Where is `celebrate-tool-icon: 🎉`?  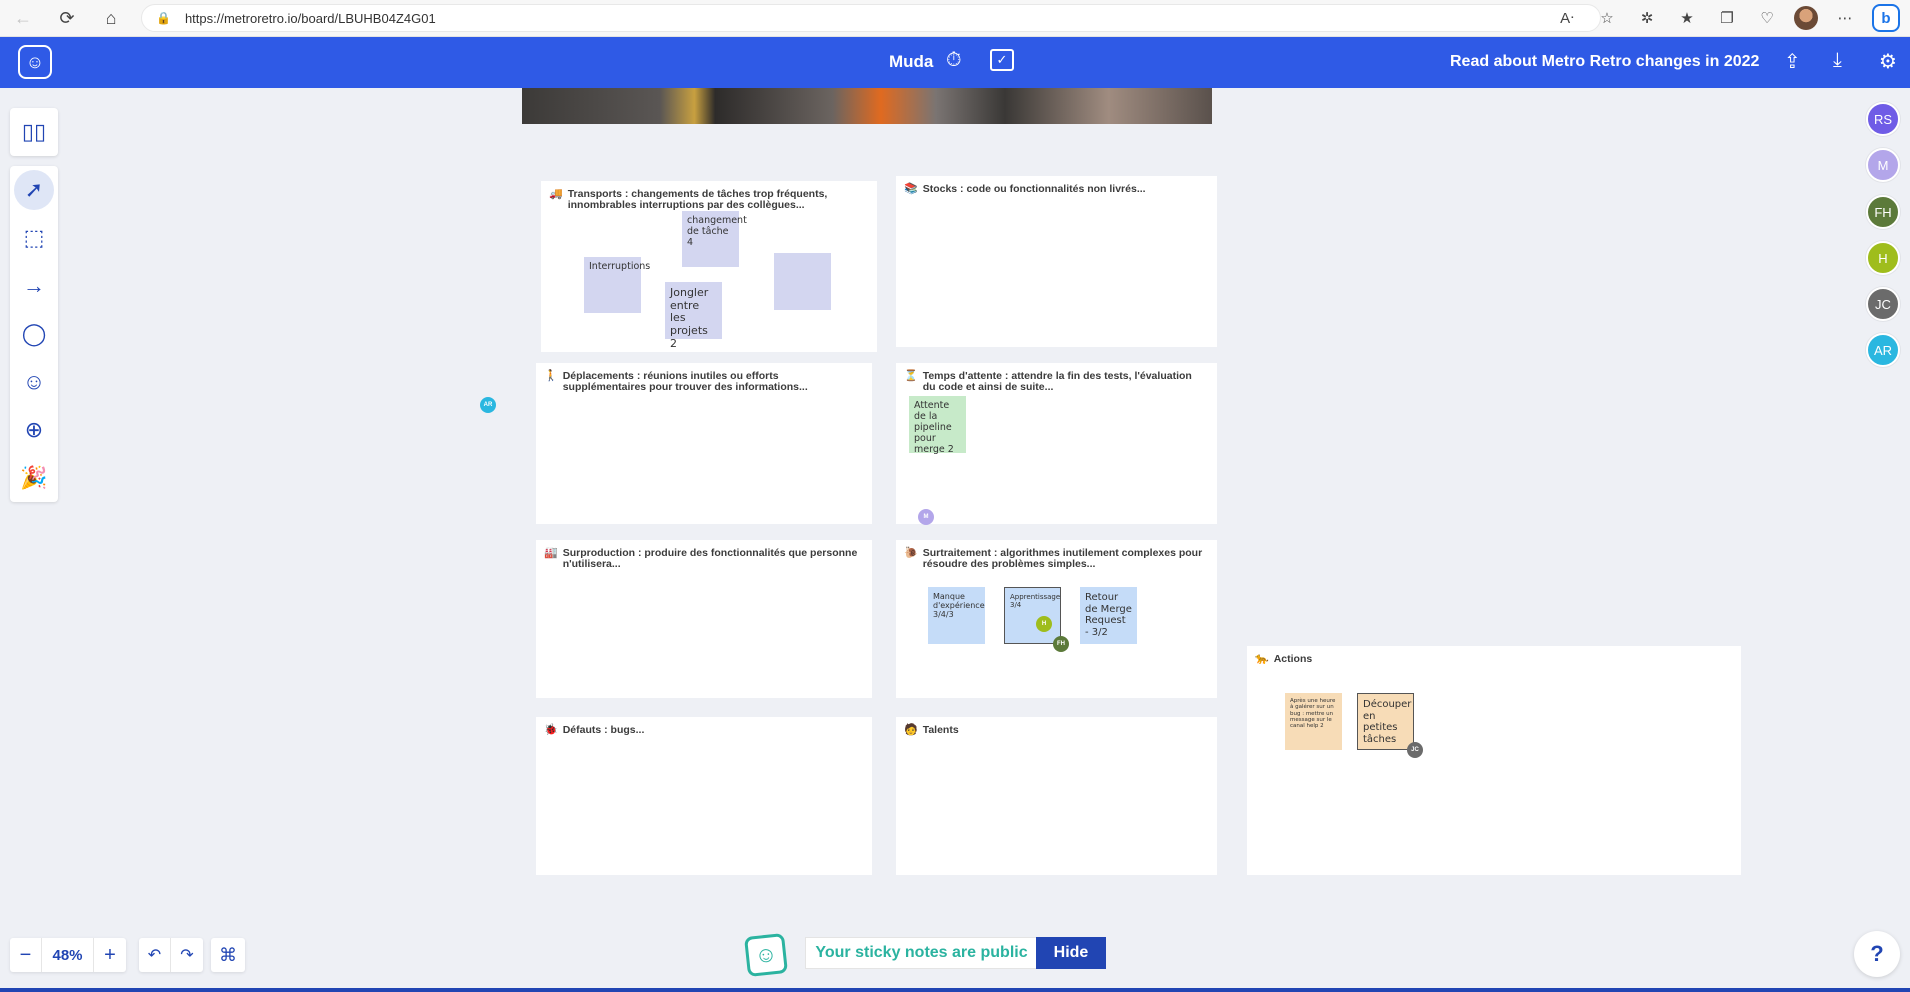 celebrate-tool-icon: 🎉 is located at coordinates (34, 478).